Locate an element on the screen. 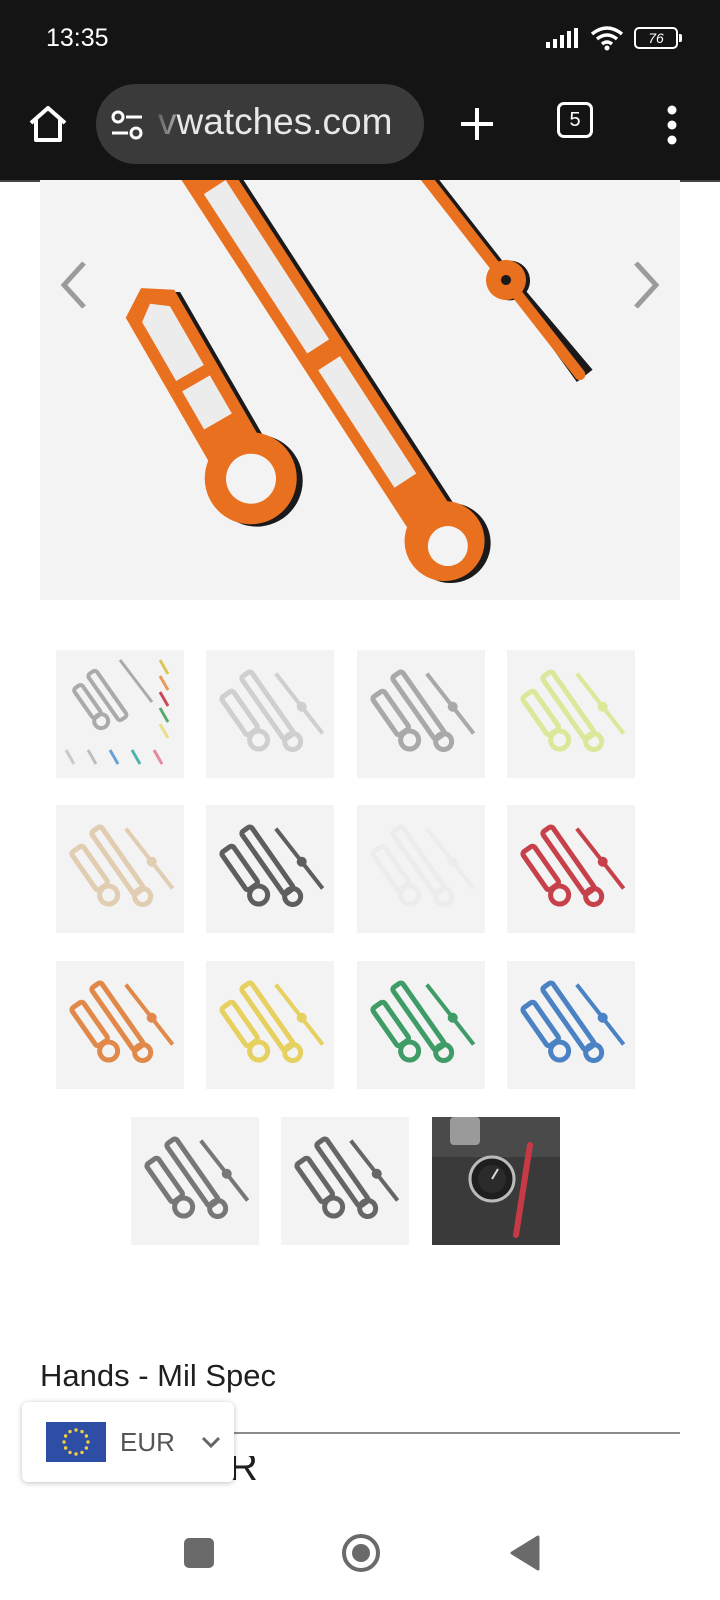 The image size is (720, 1600). currency-selector: EUR is located at coordinates (128, 1442).